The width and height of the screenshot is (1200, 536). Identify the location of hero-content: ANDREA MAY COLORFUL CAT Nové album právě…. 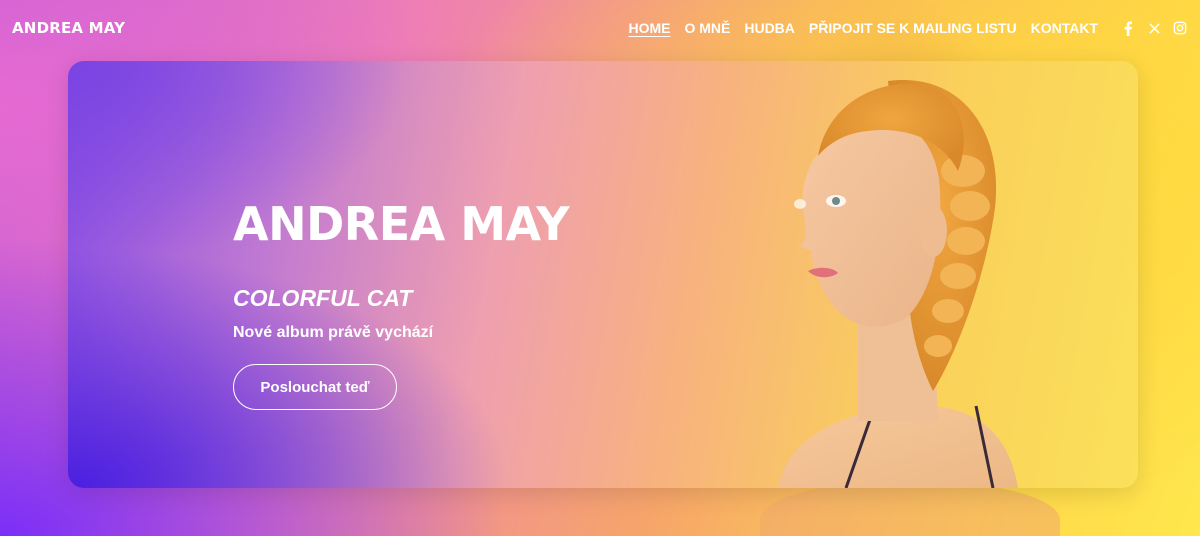
(401, 303).